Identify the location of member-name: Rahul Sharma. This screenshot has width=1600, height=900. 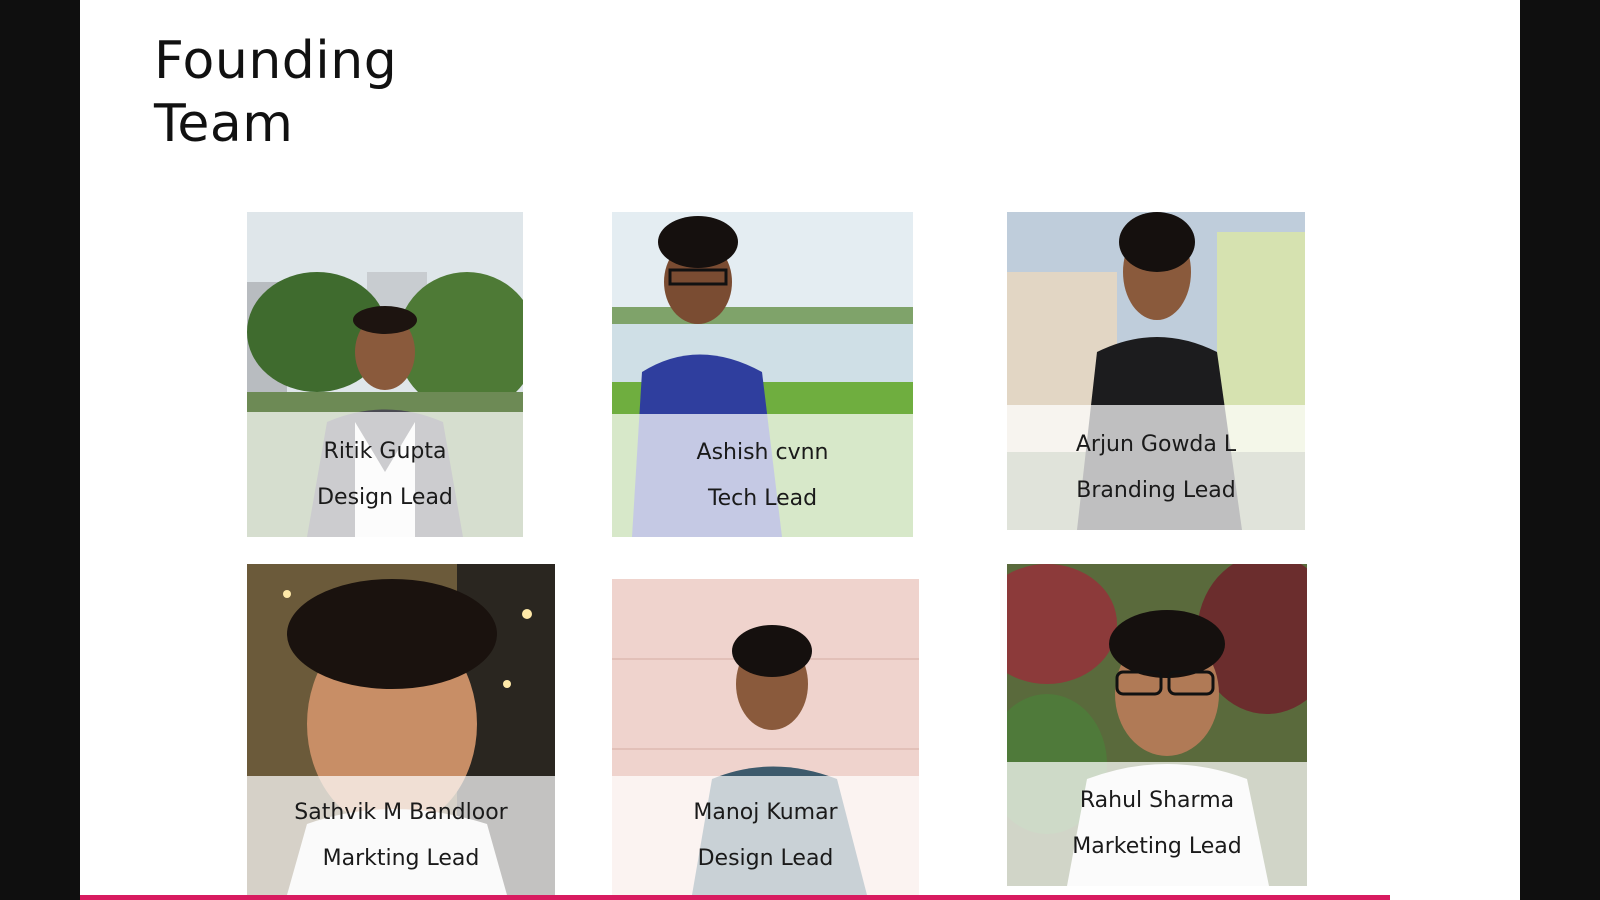
(1157, 800).